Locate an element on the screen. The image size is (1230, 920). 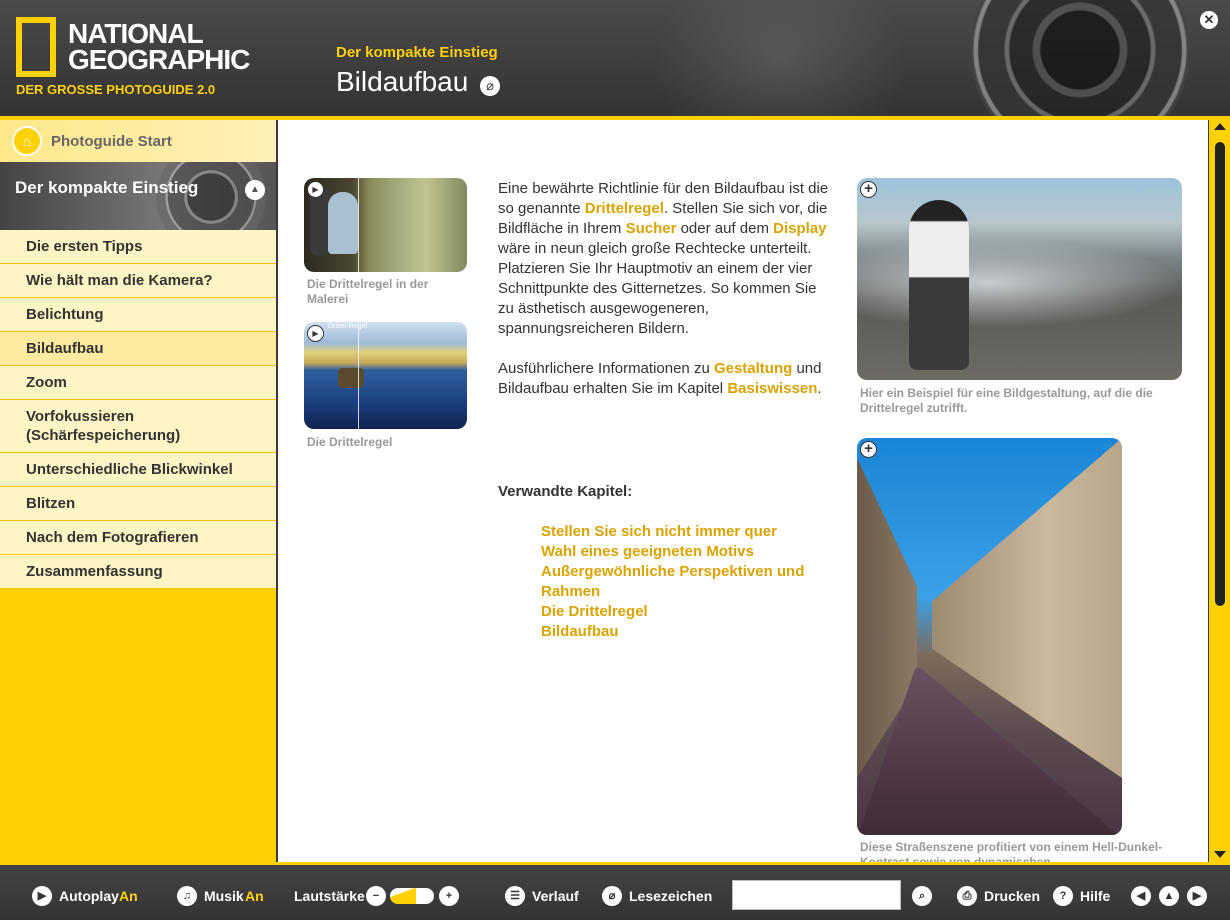
volume-label: Lautstärke is located at coordinates (329, 896).